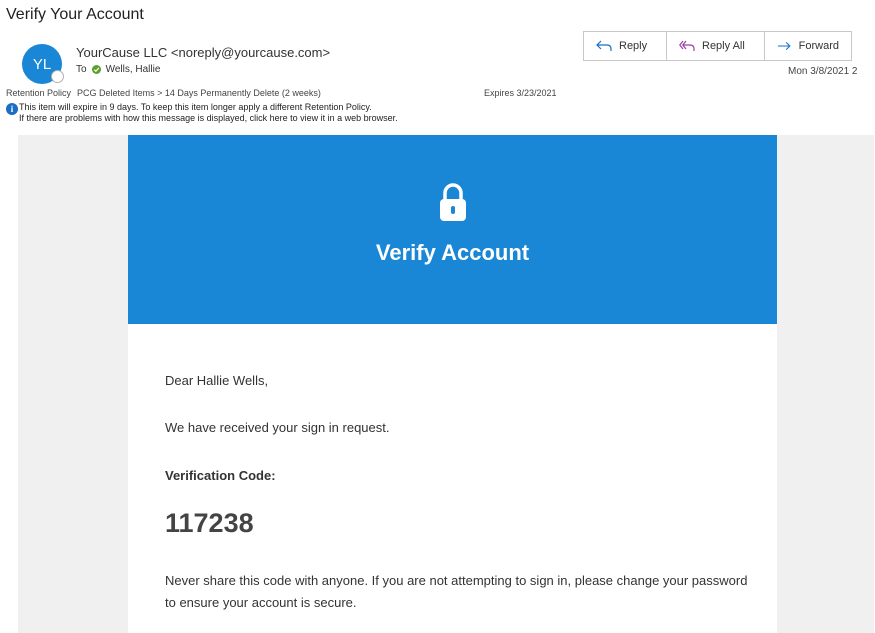 This screenshot has width=875, height=633. What do you see at coordinates (277, 427) in the screenshot?
I see `request-received-text: We have received your sign in request.` at bounding box center [277, 427].